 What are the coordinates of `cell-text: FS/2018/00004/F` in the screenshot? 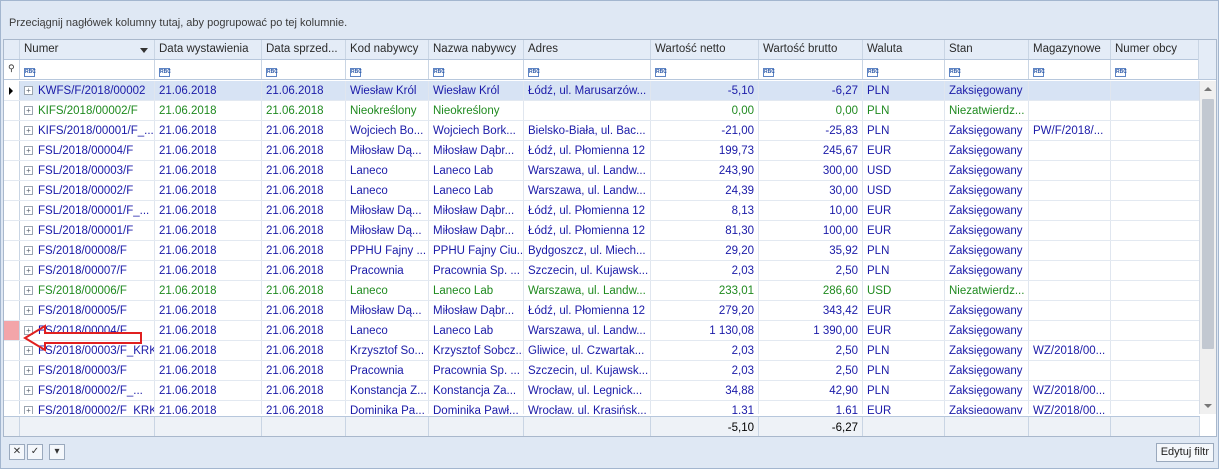 It's located at (82, 331).